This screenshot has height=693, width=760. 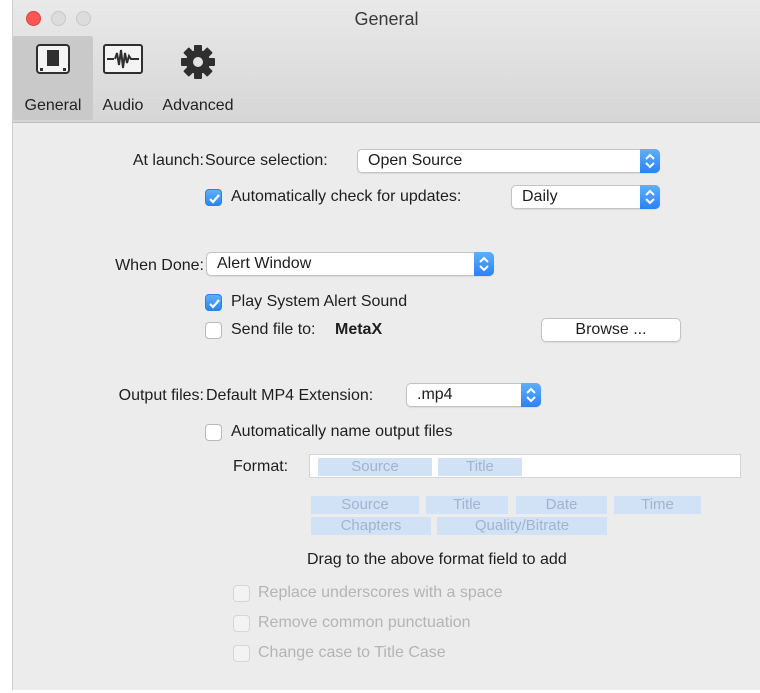 What do you see at coordinates (264, 263) in the screenshot?
I see `when-done-value: Alert Window` at bounding box center [264, 263].